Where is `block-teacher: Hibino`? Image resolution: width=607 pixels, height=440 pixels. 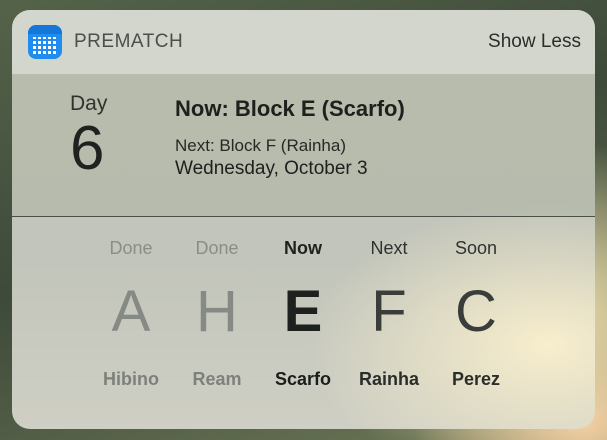 block-teacher: Hibino is located at coordinates (131, 379).